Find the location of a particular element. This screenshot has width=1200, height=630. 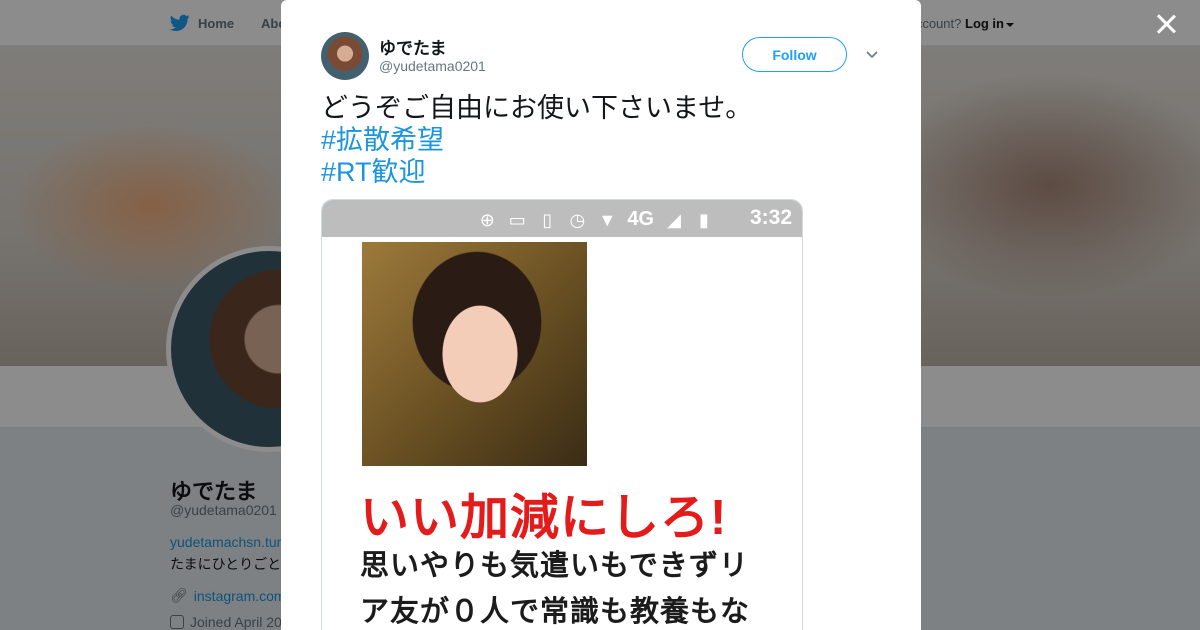

follow-button: Follow is located at coordinates (794, 54).